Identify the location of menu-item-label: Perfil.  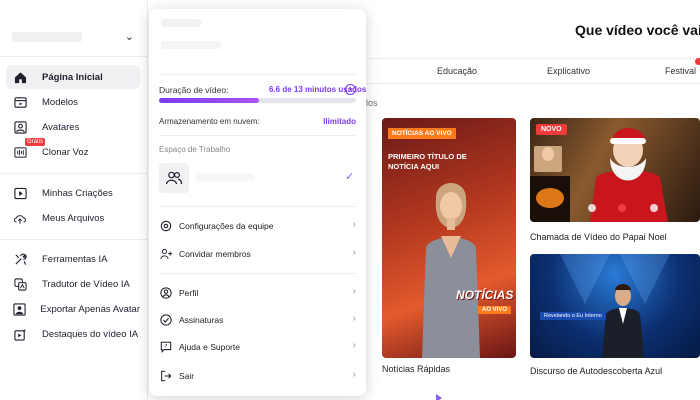
(189, 293).